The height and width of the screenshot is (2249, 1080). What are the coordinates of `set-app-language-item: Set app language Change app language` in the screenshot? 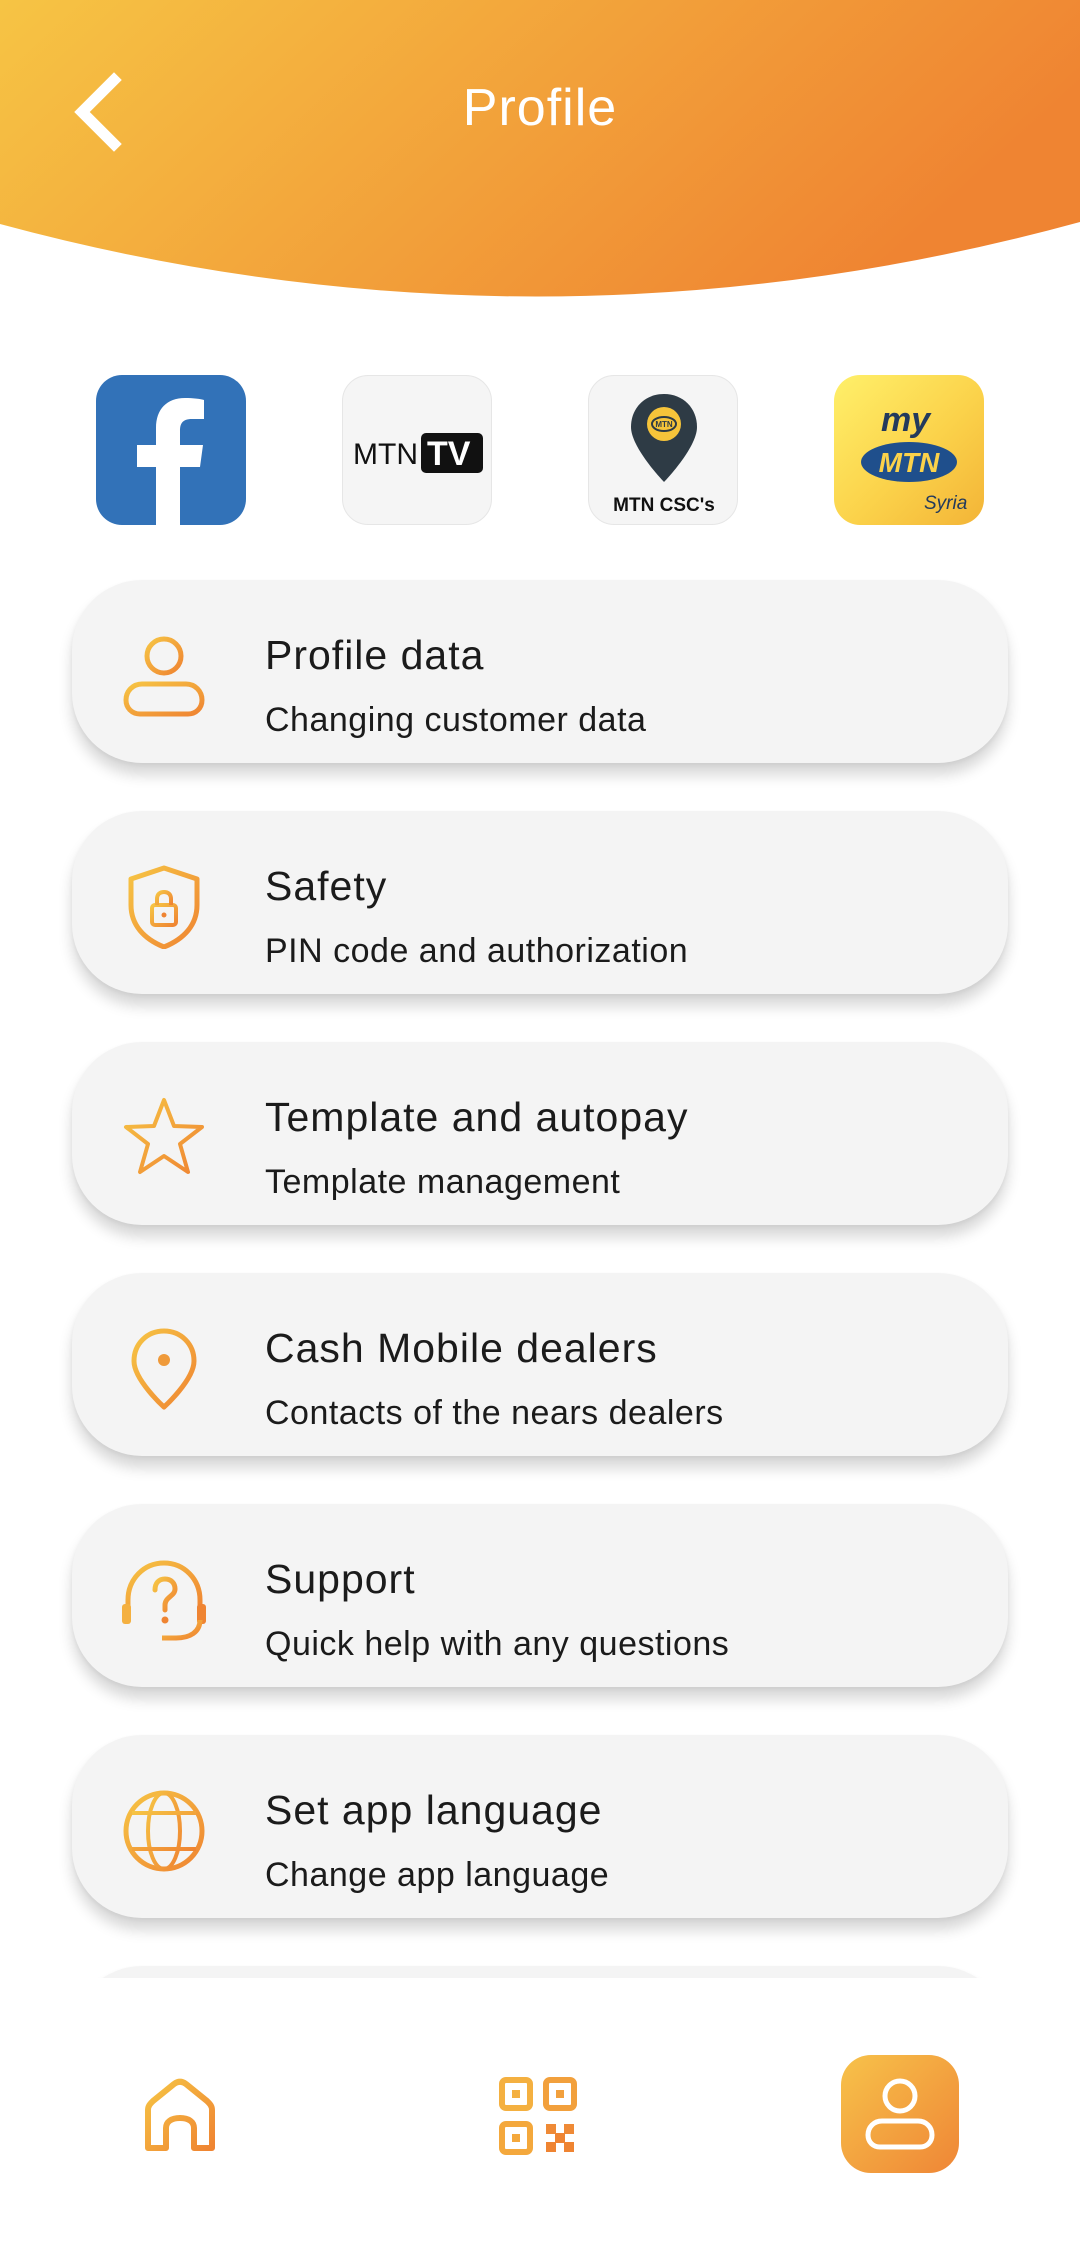 It's located at (540, 1826).